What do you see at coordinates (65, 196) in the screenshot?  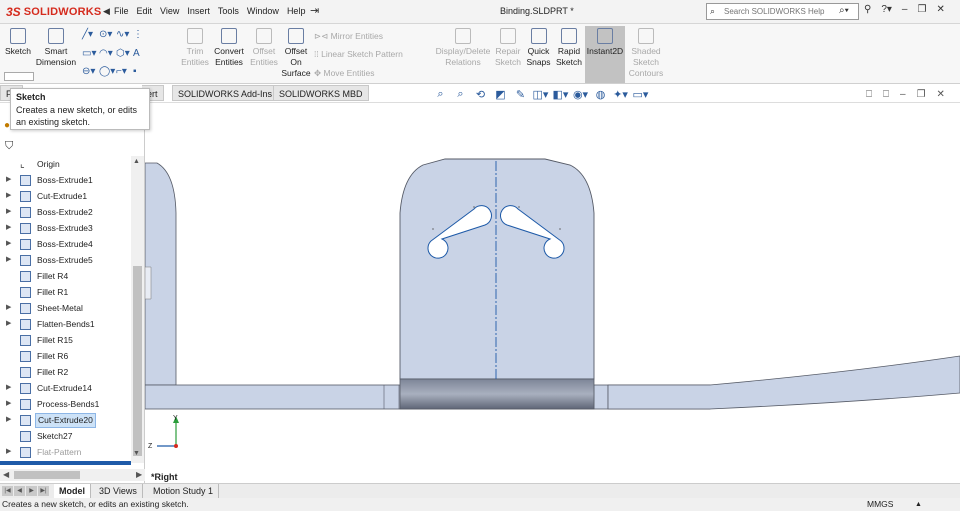 I see `tree-item: ▶ Cut-Extrude1` at bounding box center [65, 196].